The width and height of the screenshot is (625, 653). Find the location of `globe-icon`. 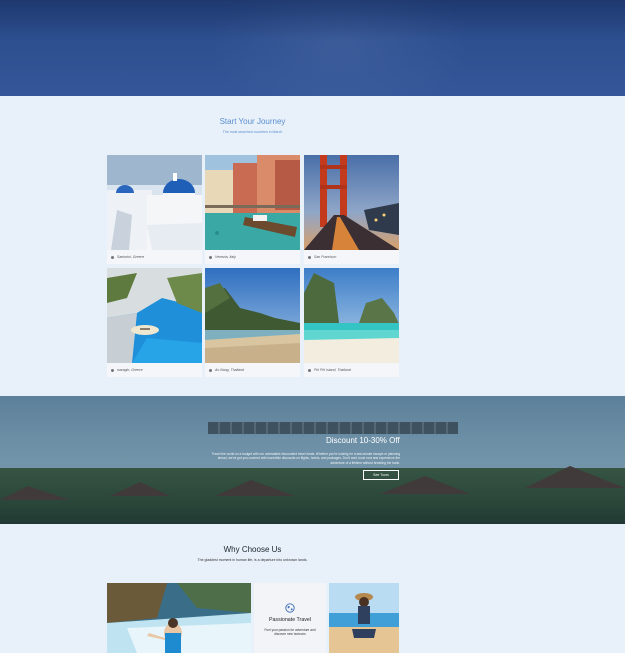

globe-icon is located at coordinates (290, 606).